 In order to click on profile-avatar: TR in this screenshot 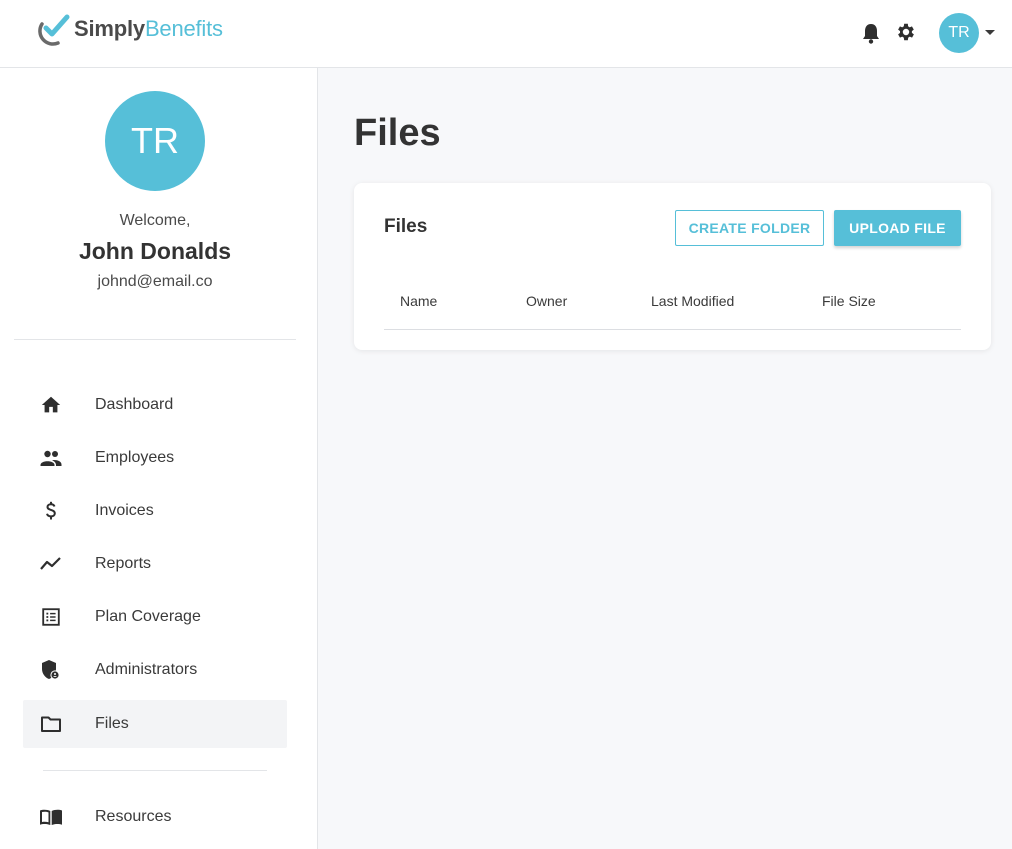, I will do `click(155, 141)`.